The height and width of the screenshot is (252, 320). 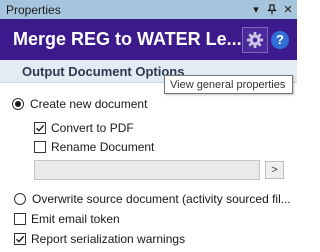 What do you see at coordinates (228, 84) in the screenshot?
I see `tooltip: View general properties` at bounding box center [228, 84].